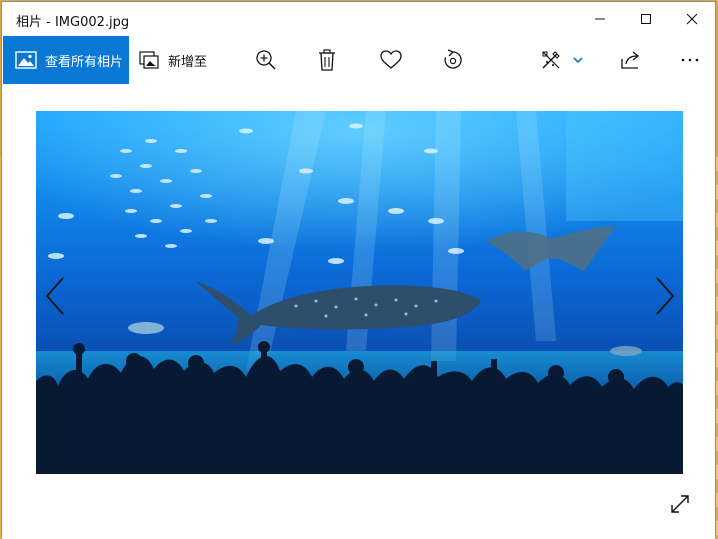 The width and height of the screenshot is (718, 539). I want to click on minimize-button, so click(600, 19).